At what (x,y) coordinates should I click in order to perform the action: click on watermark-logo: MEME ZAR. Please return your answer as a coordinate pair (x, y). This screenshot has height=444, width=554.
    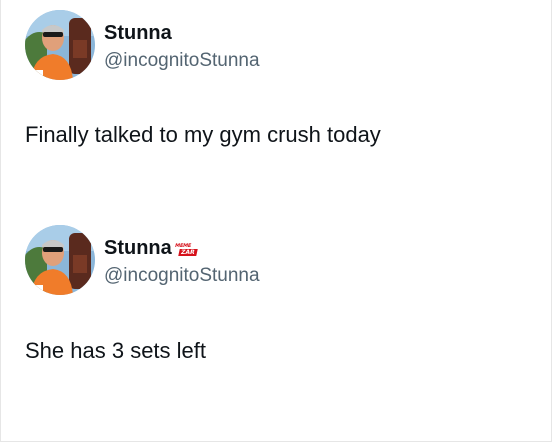
    Looking at the image, I should click on (187, 254).